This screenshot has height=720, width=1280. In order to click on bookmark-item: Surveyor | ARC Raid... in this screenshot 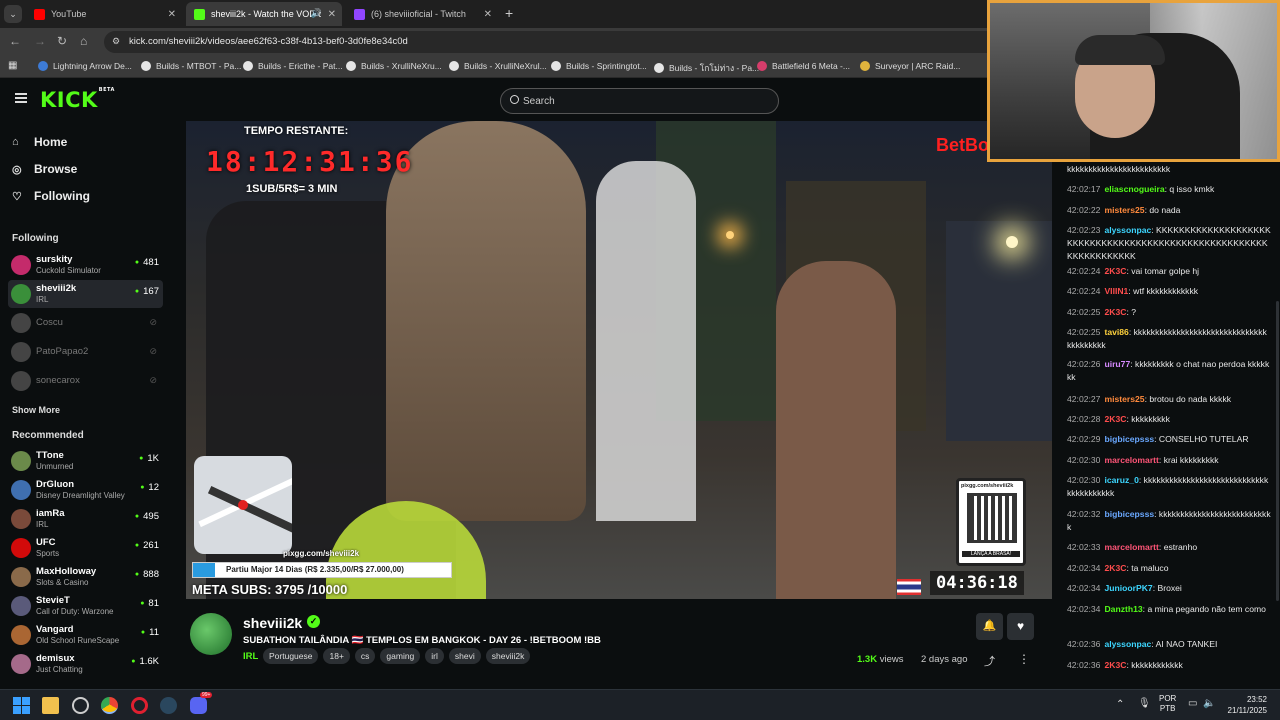, I will do `click(910, 66)`.